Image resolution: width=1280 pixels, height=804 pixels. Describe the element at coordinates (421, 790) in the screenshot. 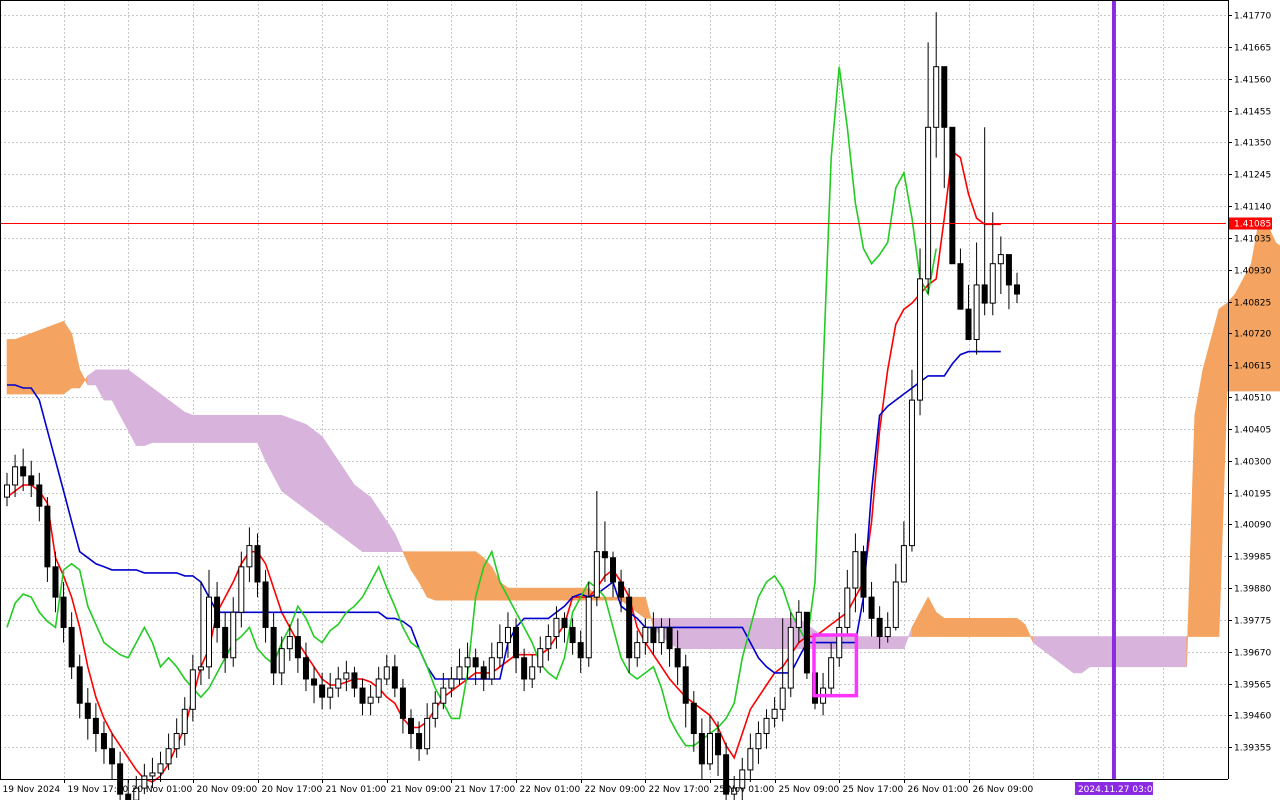

I see `x-tick-label: 21 Nov 09:00` at that location.